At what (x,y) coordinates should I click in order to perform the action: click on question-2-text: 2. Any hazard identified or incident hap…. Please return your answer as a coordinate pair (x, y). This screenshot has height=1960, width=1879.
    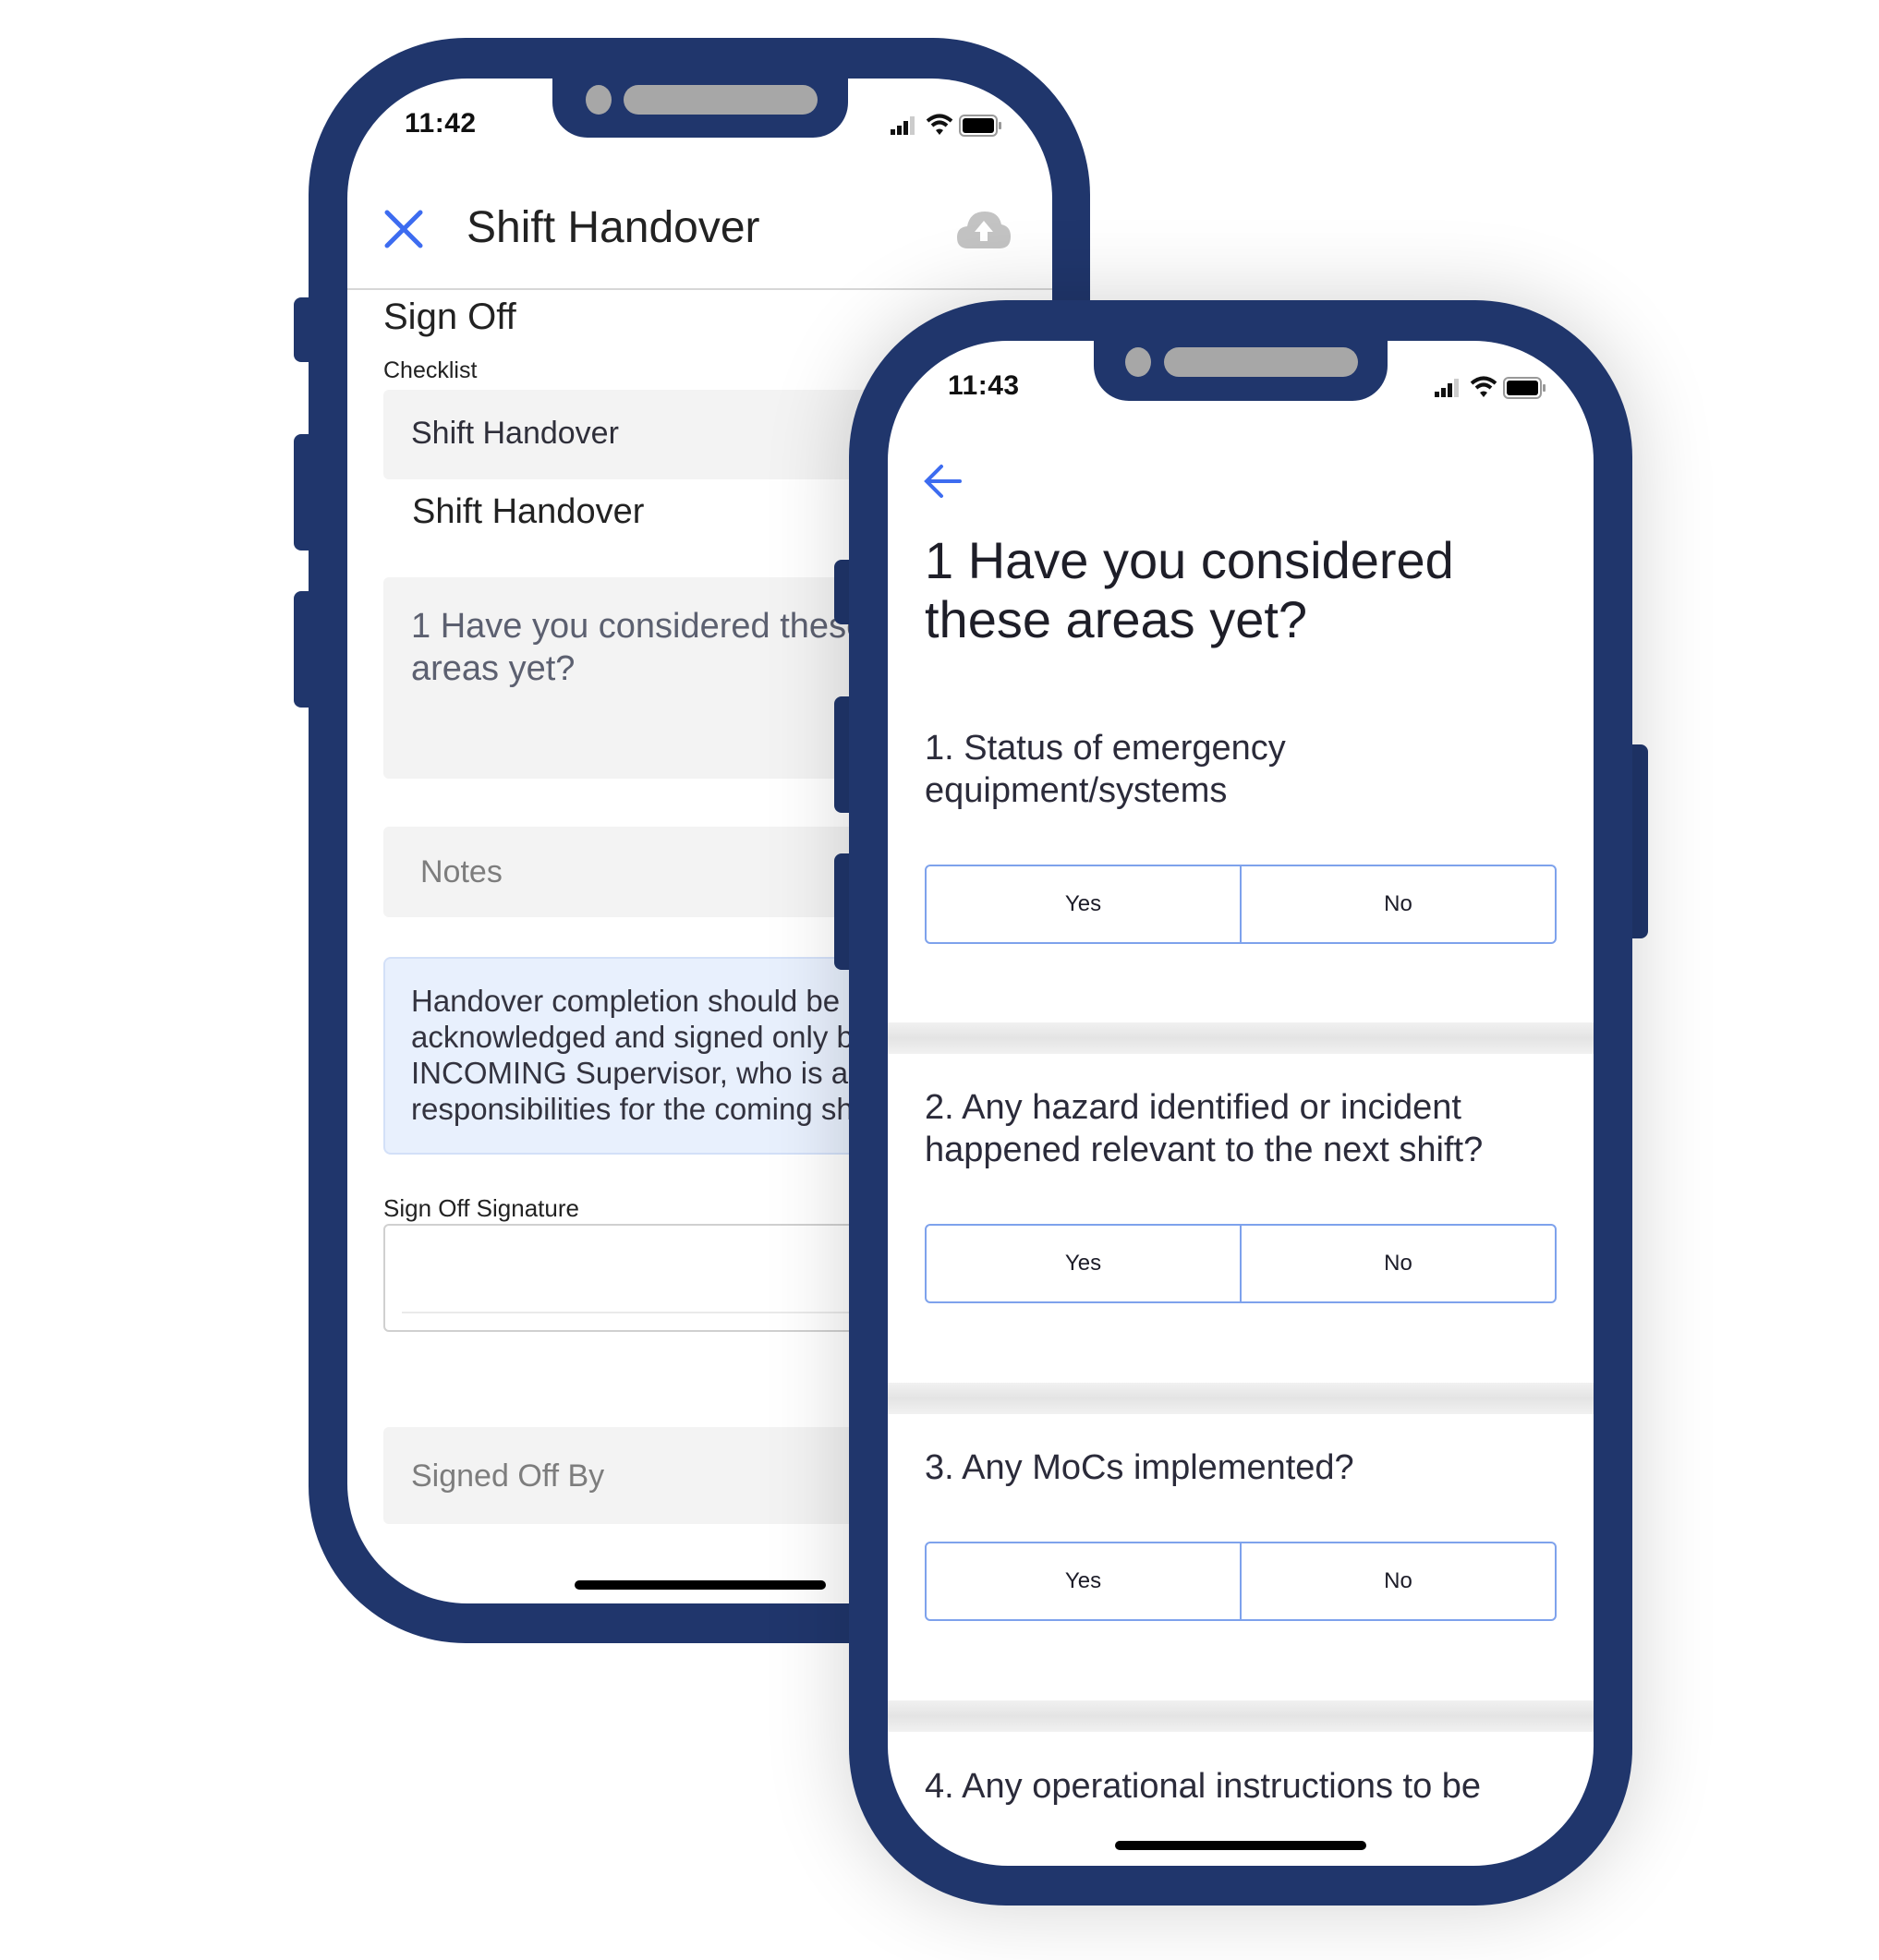
    Looking at the image, I should click on (1204, 1128).